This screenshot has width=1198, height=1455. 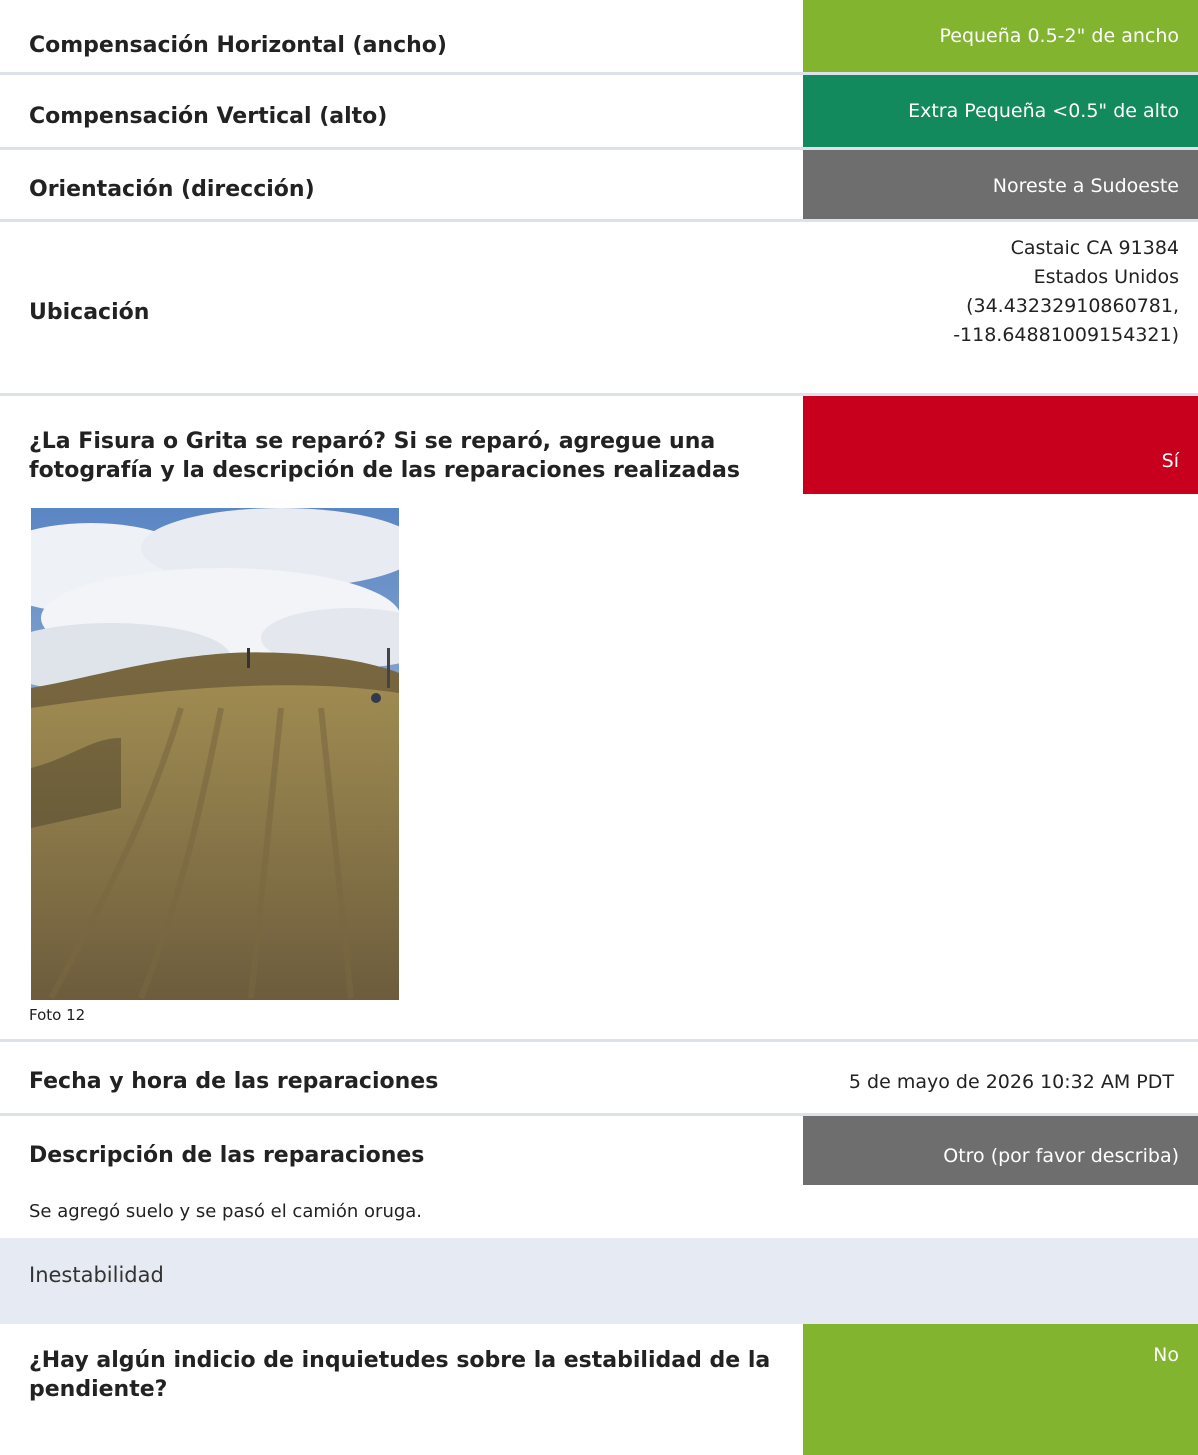 I want to click on section-title: Inestabilidad, so click(x=96, y=1275).